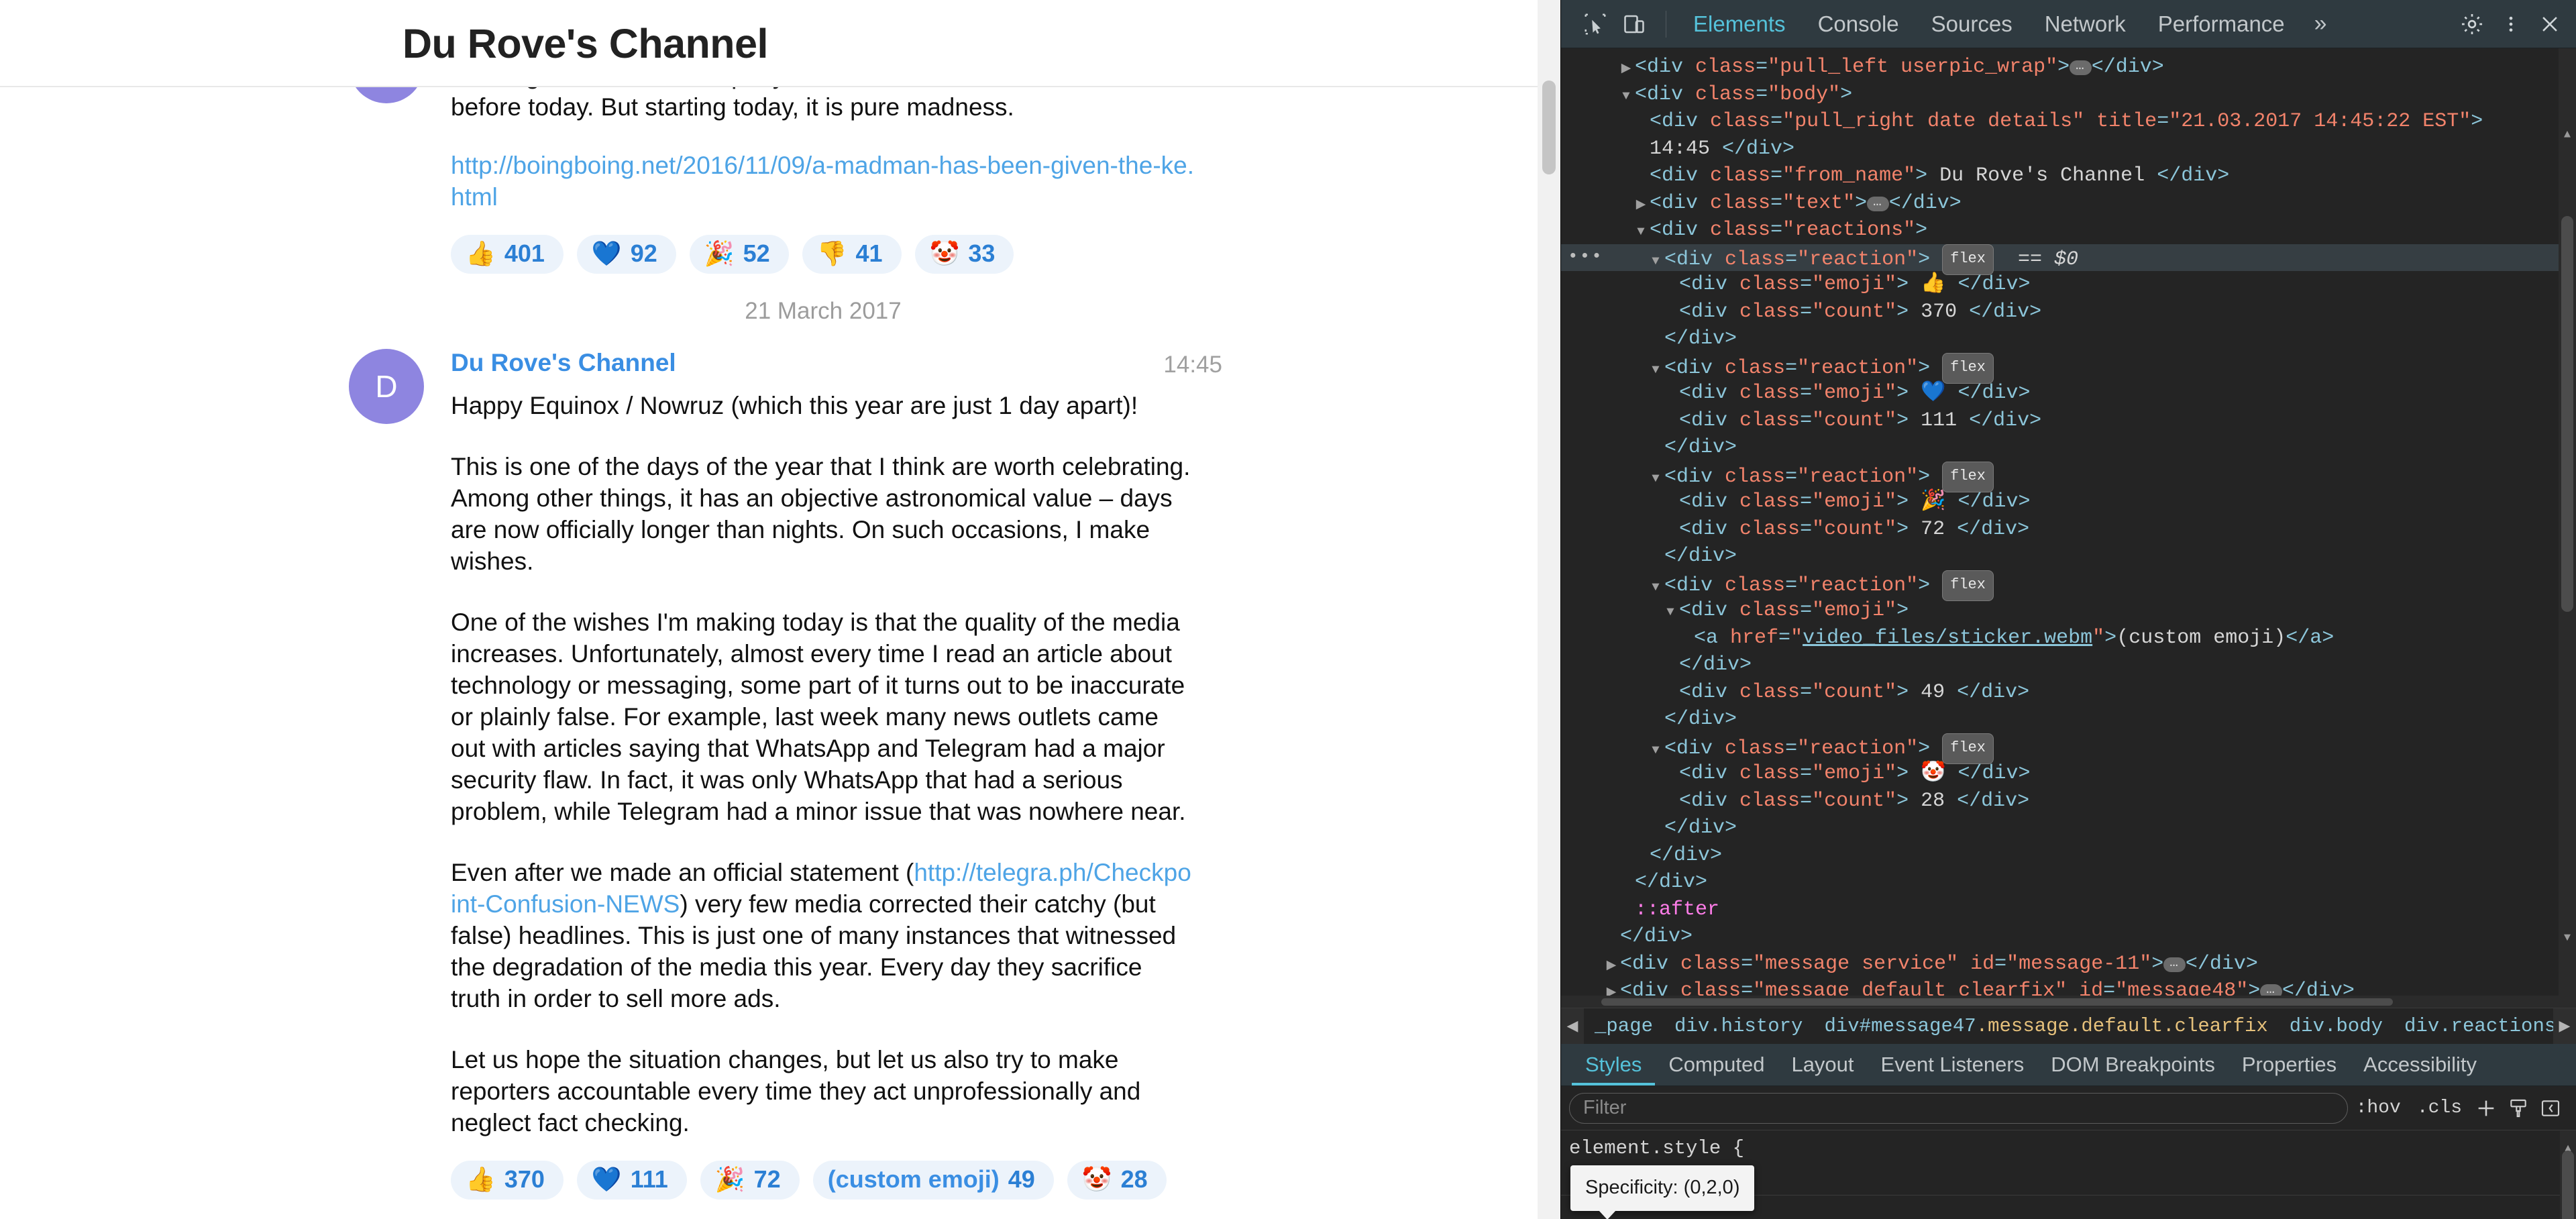 This screenshot has width=2576, height=1219. Describe the element at coordinates (1585, 256) in the screenshot. I see `node-badge-dots: •••` at that location.